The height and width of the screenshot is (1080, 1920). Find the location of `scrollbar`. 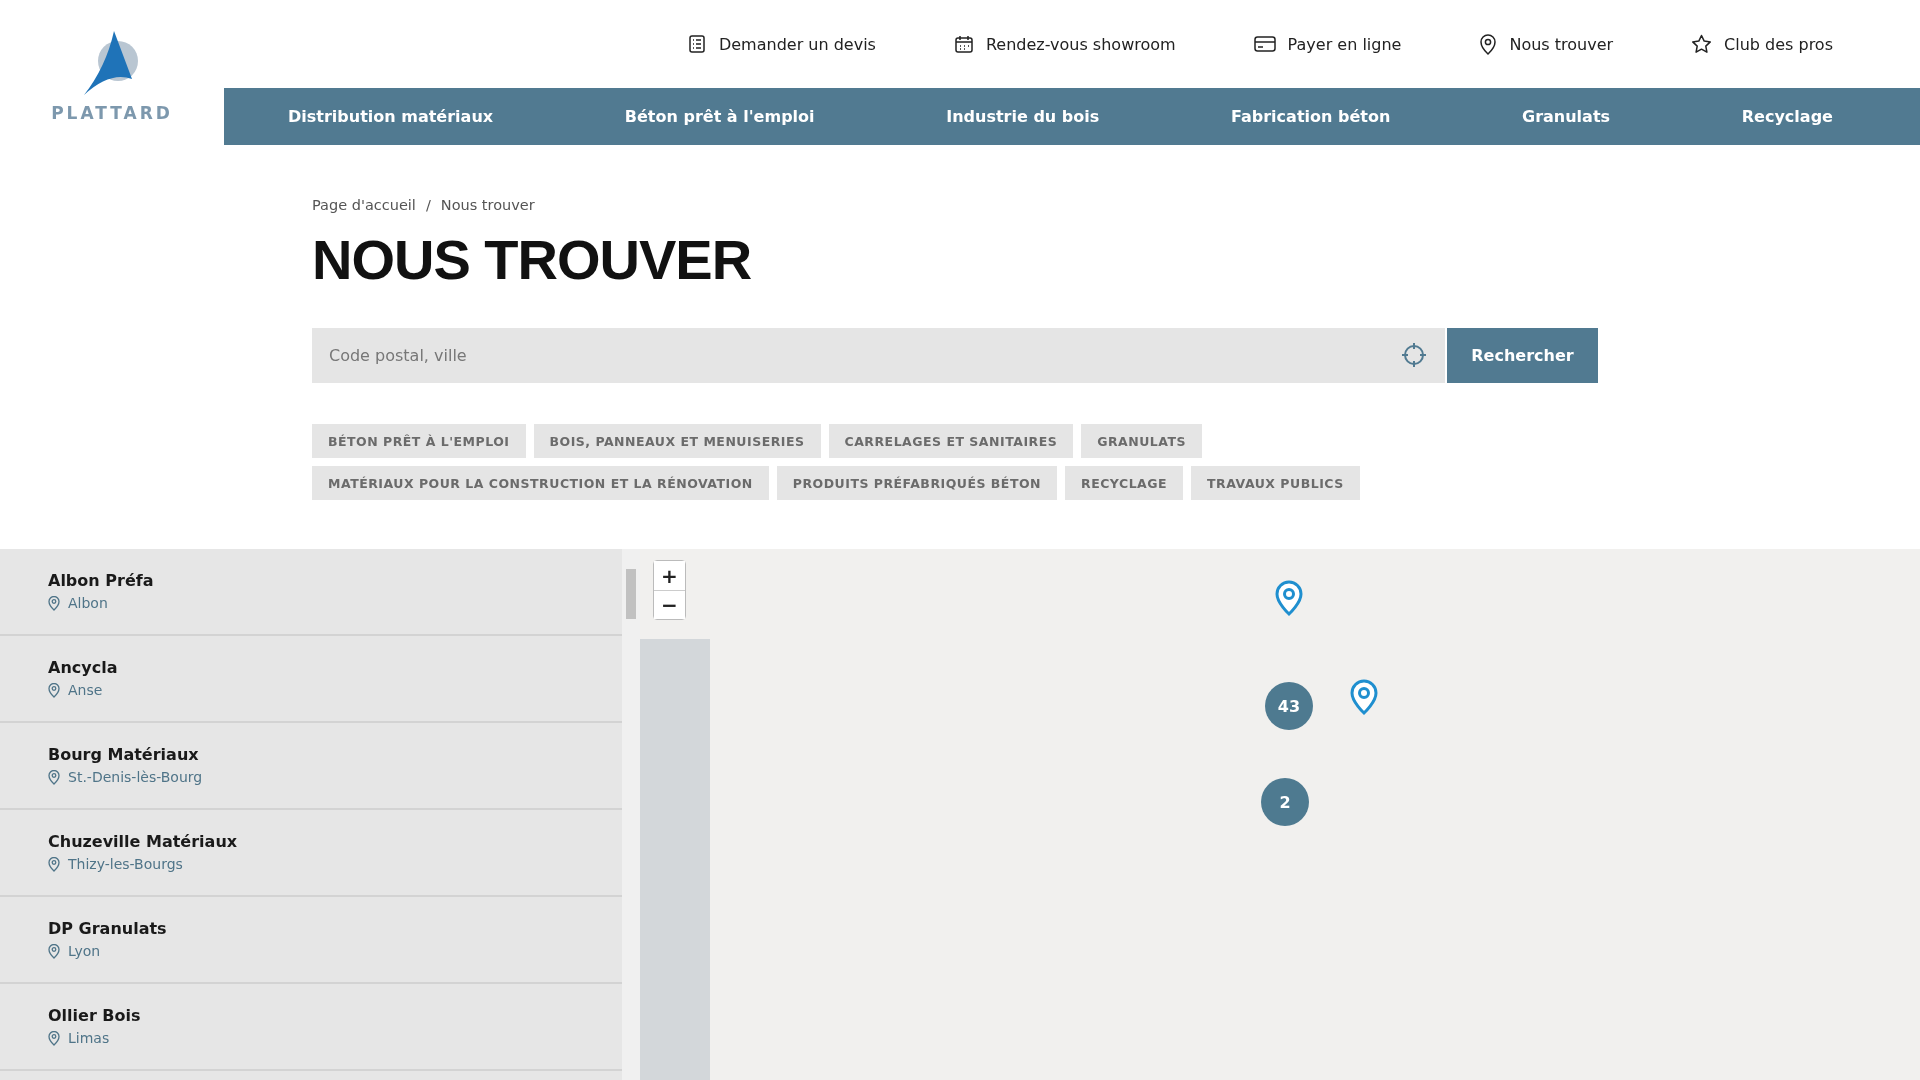

scrollbar is located at coordinates (631, 814).